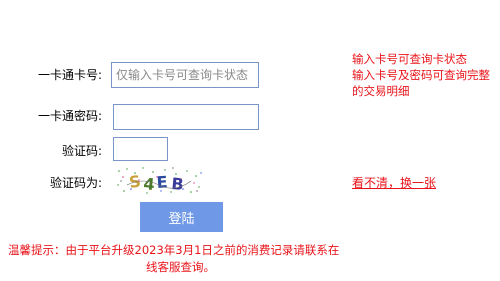  What do you see at coordinates (140, 149) in the screenshot?
I see `captcha-input` at bounding box center [140, 149].